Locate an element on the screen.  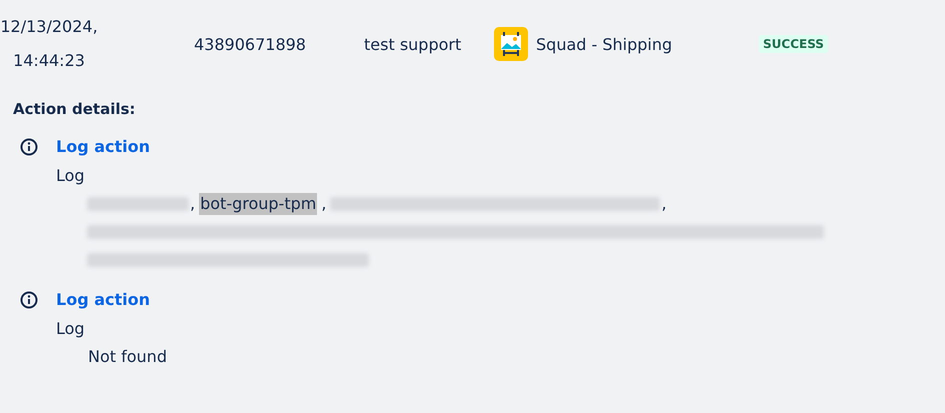
actor-text: test support is located at coordinates (413, 44).